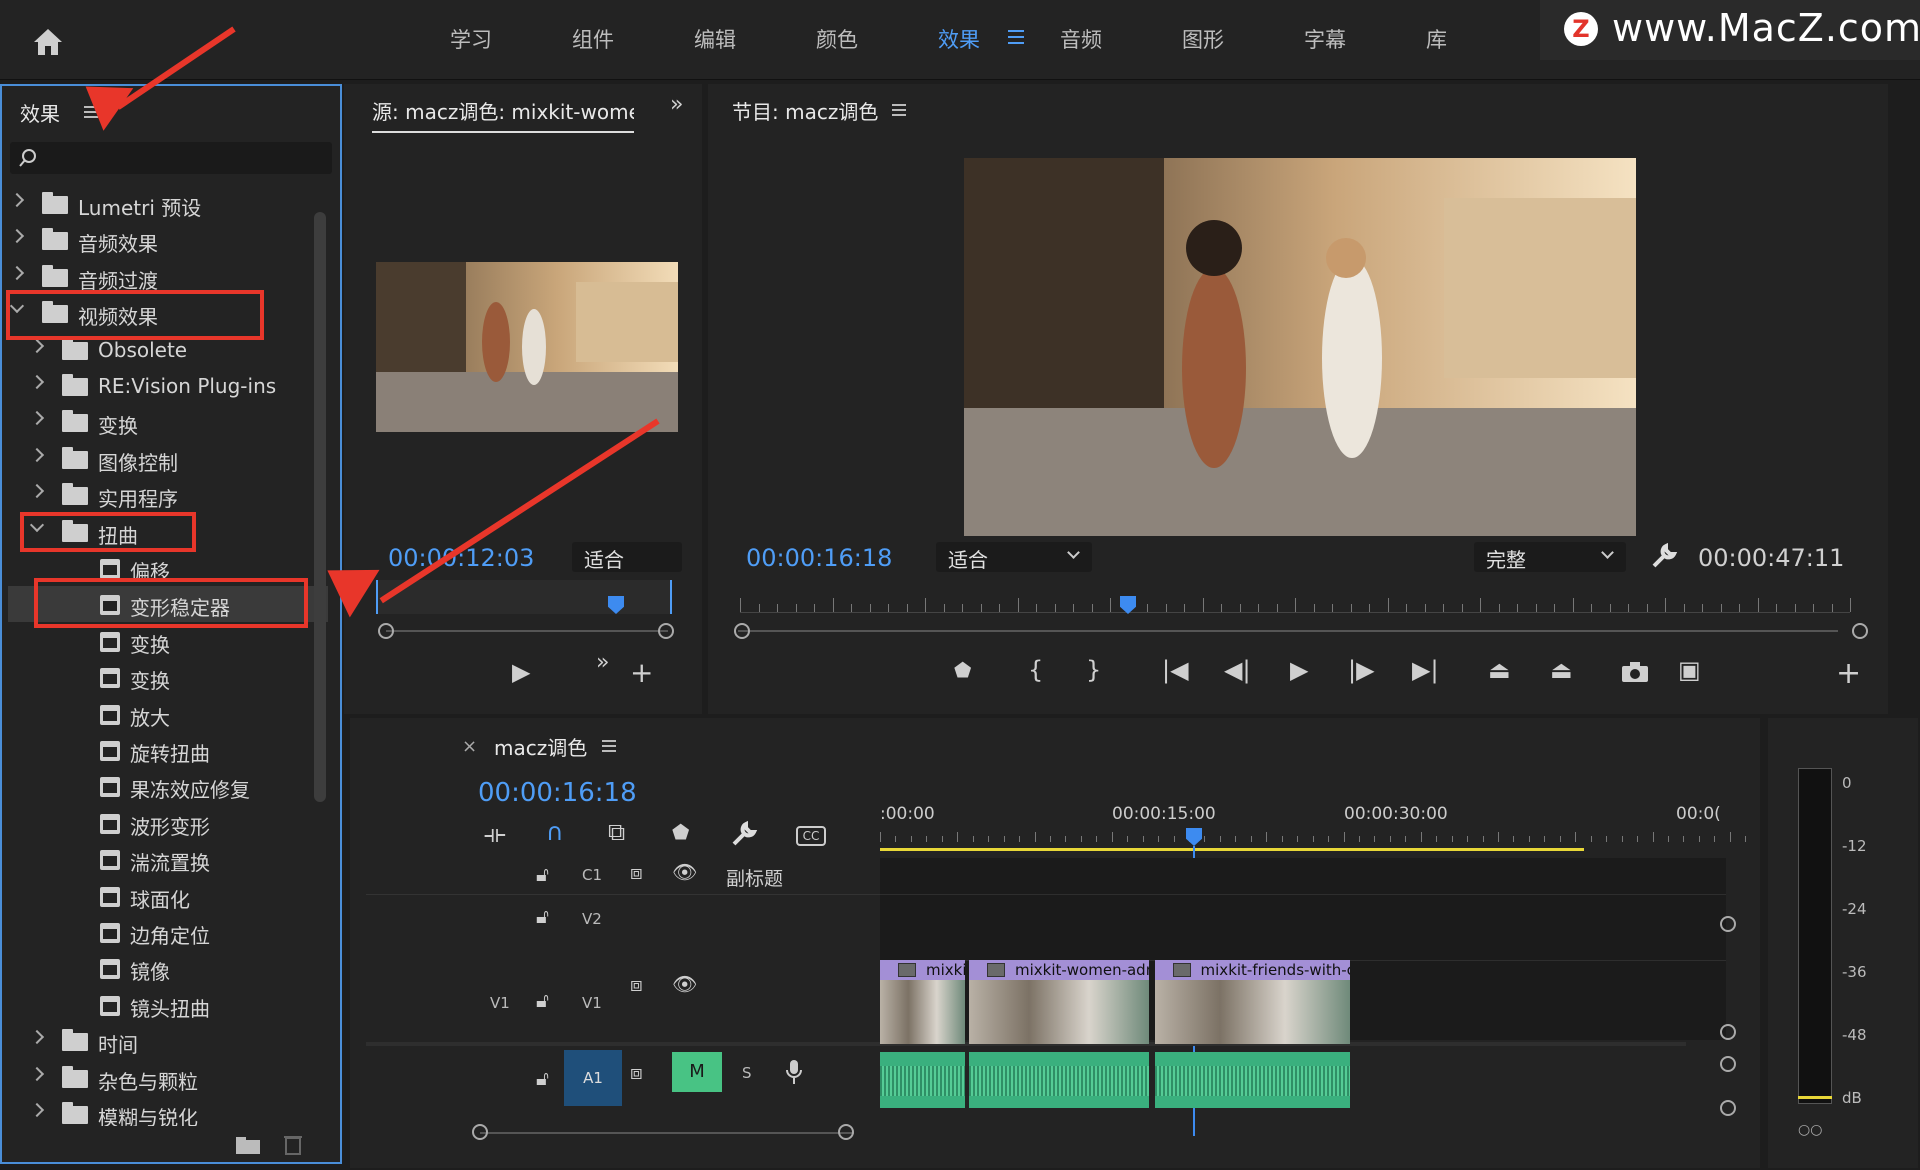  I want to click on track-output-icon: ⧈, so click(636, 984).